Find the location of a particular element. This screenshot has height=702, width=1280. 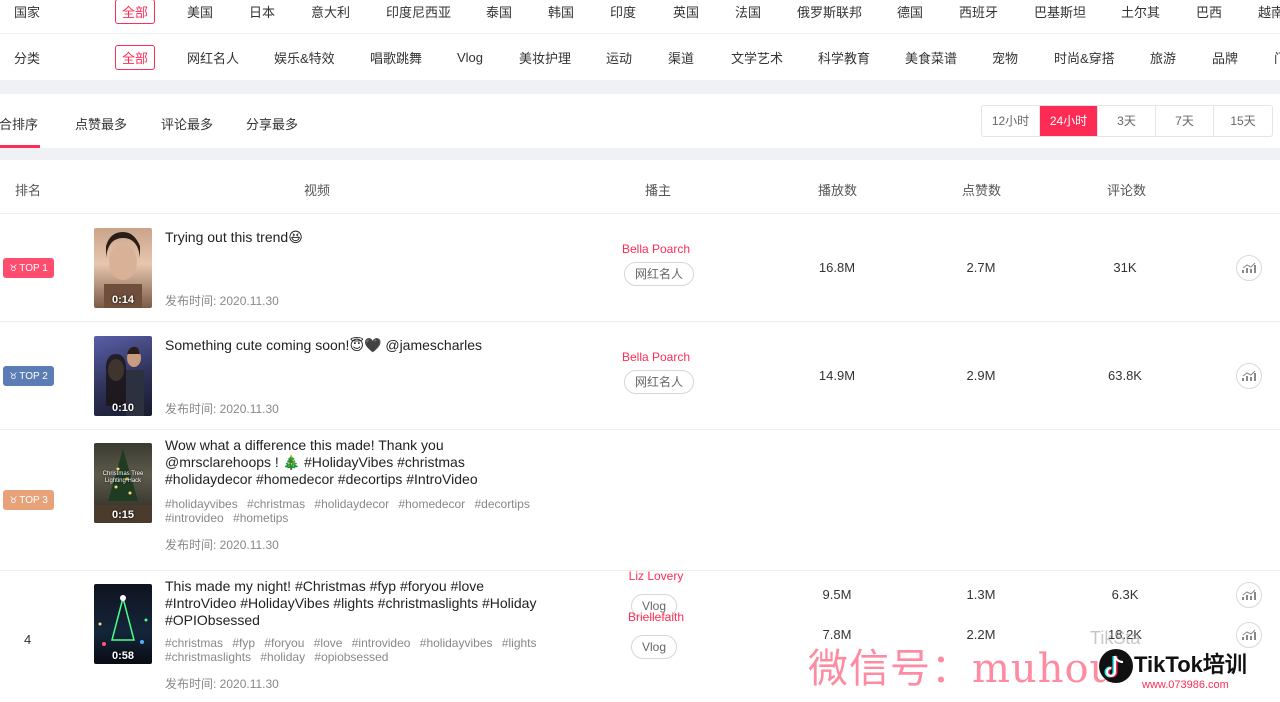

filter-divider is located at coordinates (640, 33).